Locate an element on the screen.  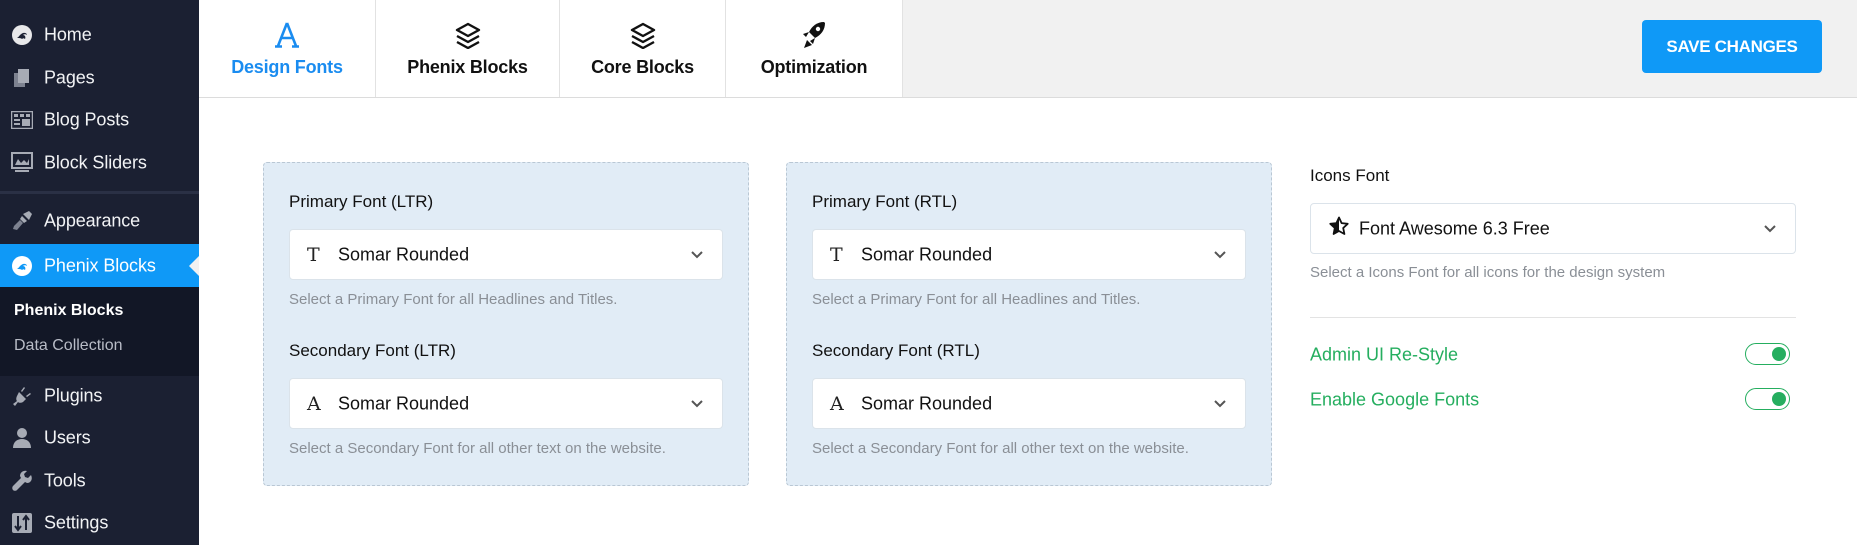
sidebar-item-users: Users is located at coordinates (99, 438).